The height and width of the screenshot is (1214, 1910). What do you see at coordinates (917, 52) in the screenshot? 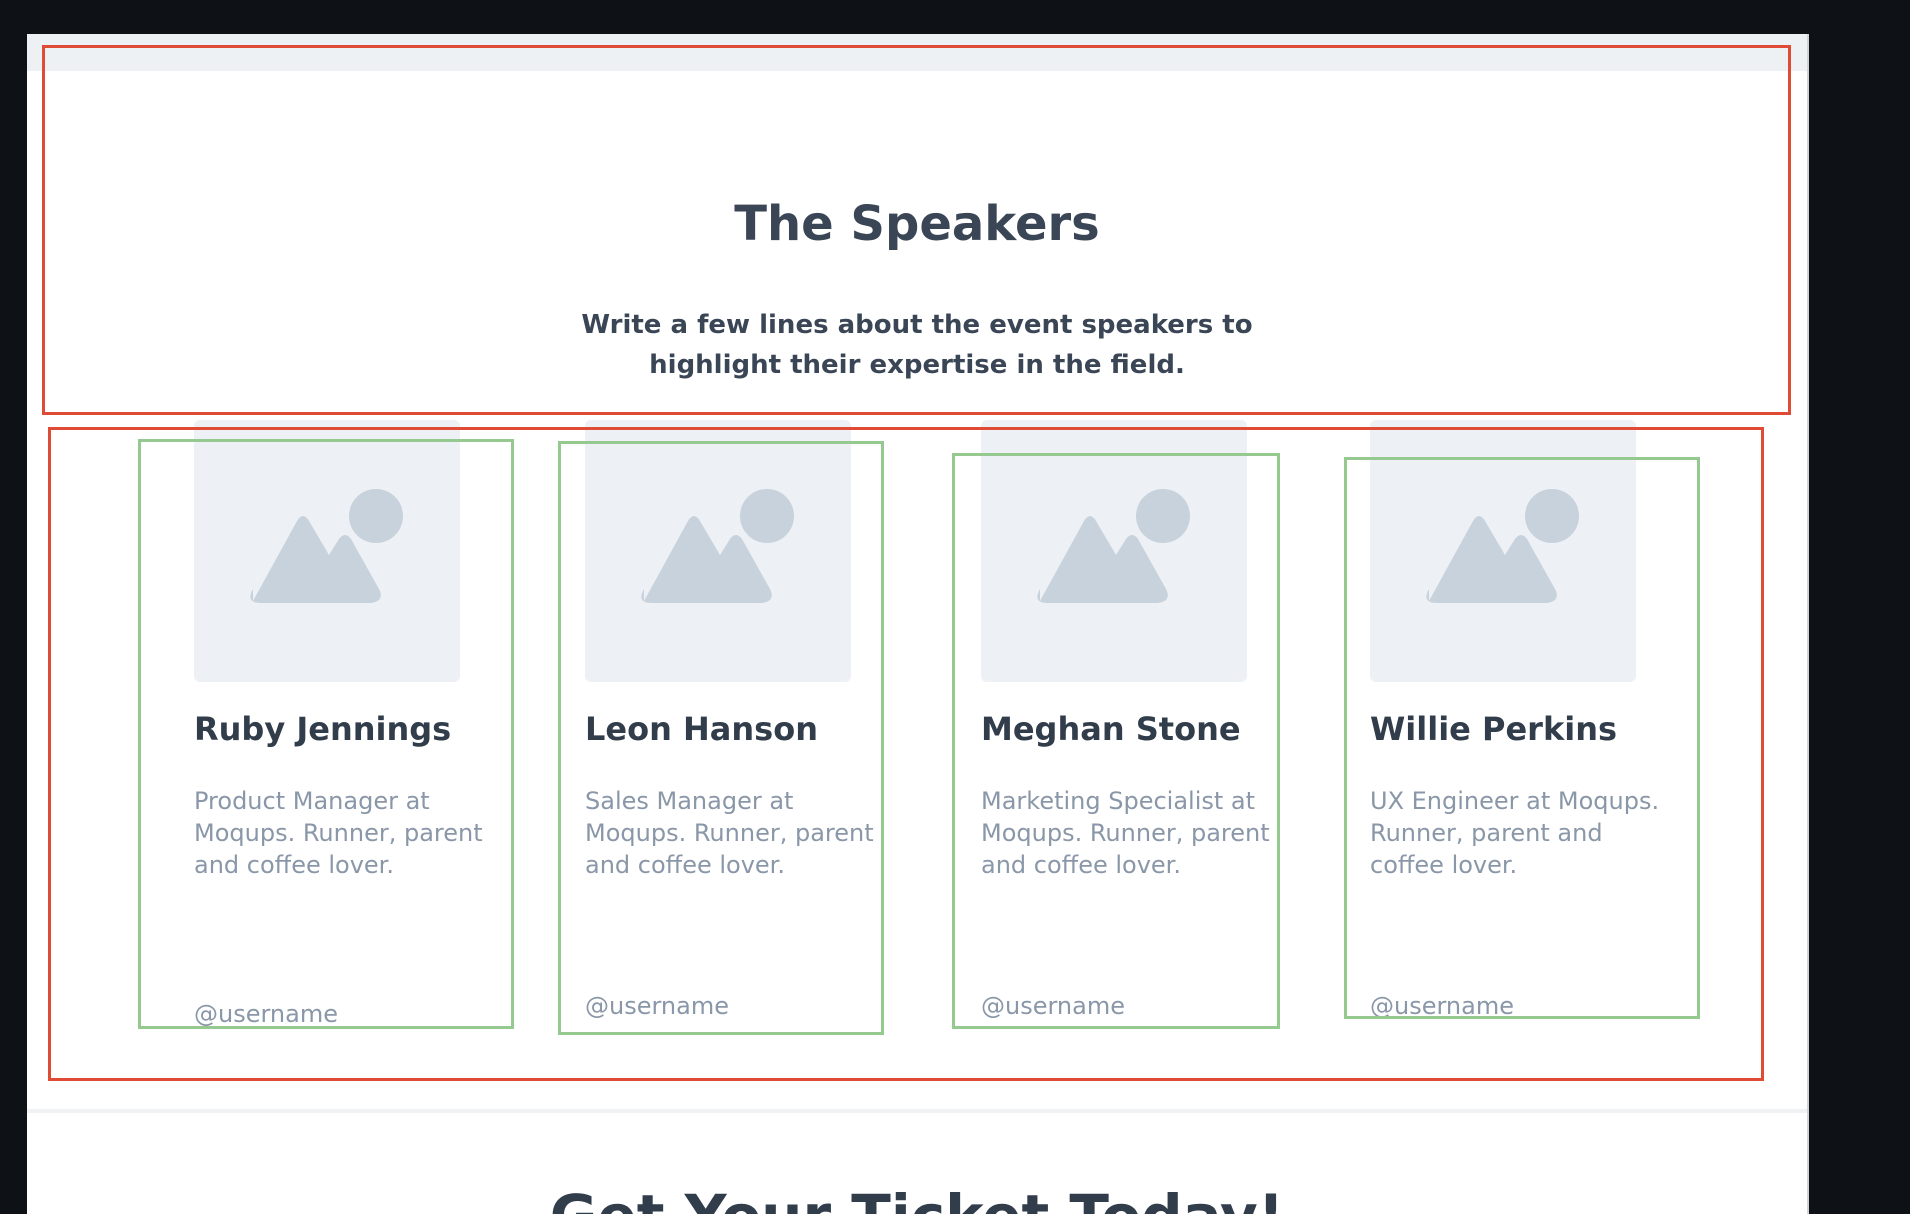
I see `top-strip` at bounding box center [917, 52].